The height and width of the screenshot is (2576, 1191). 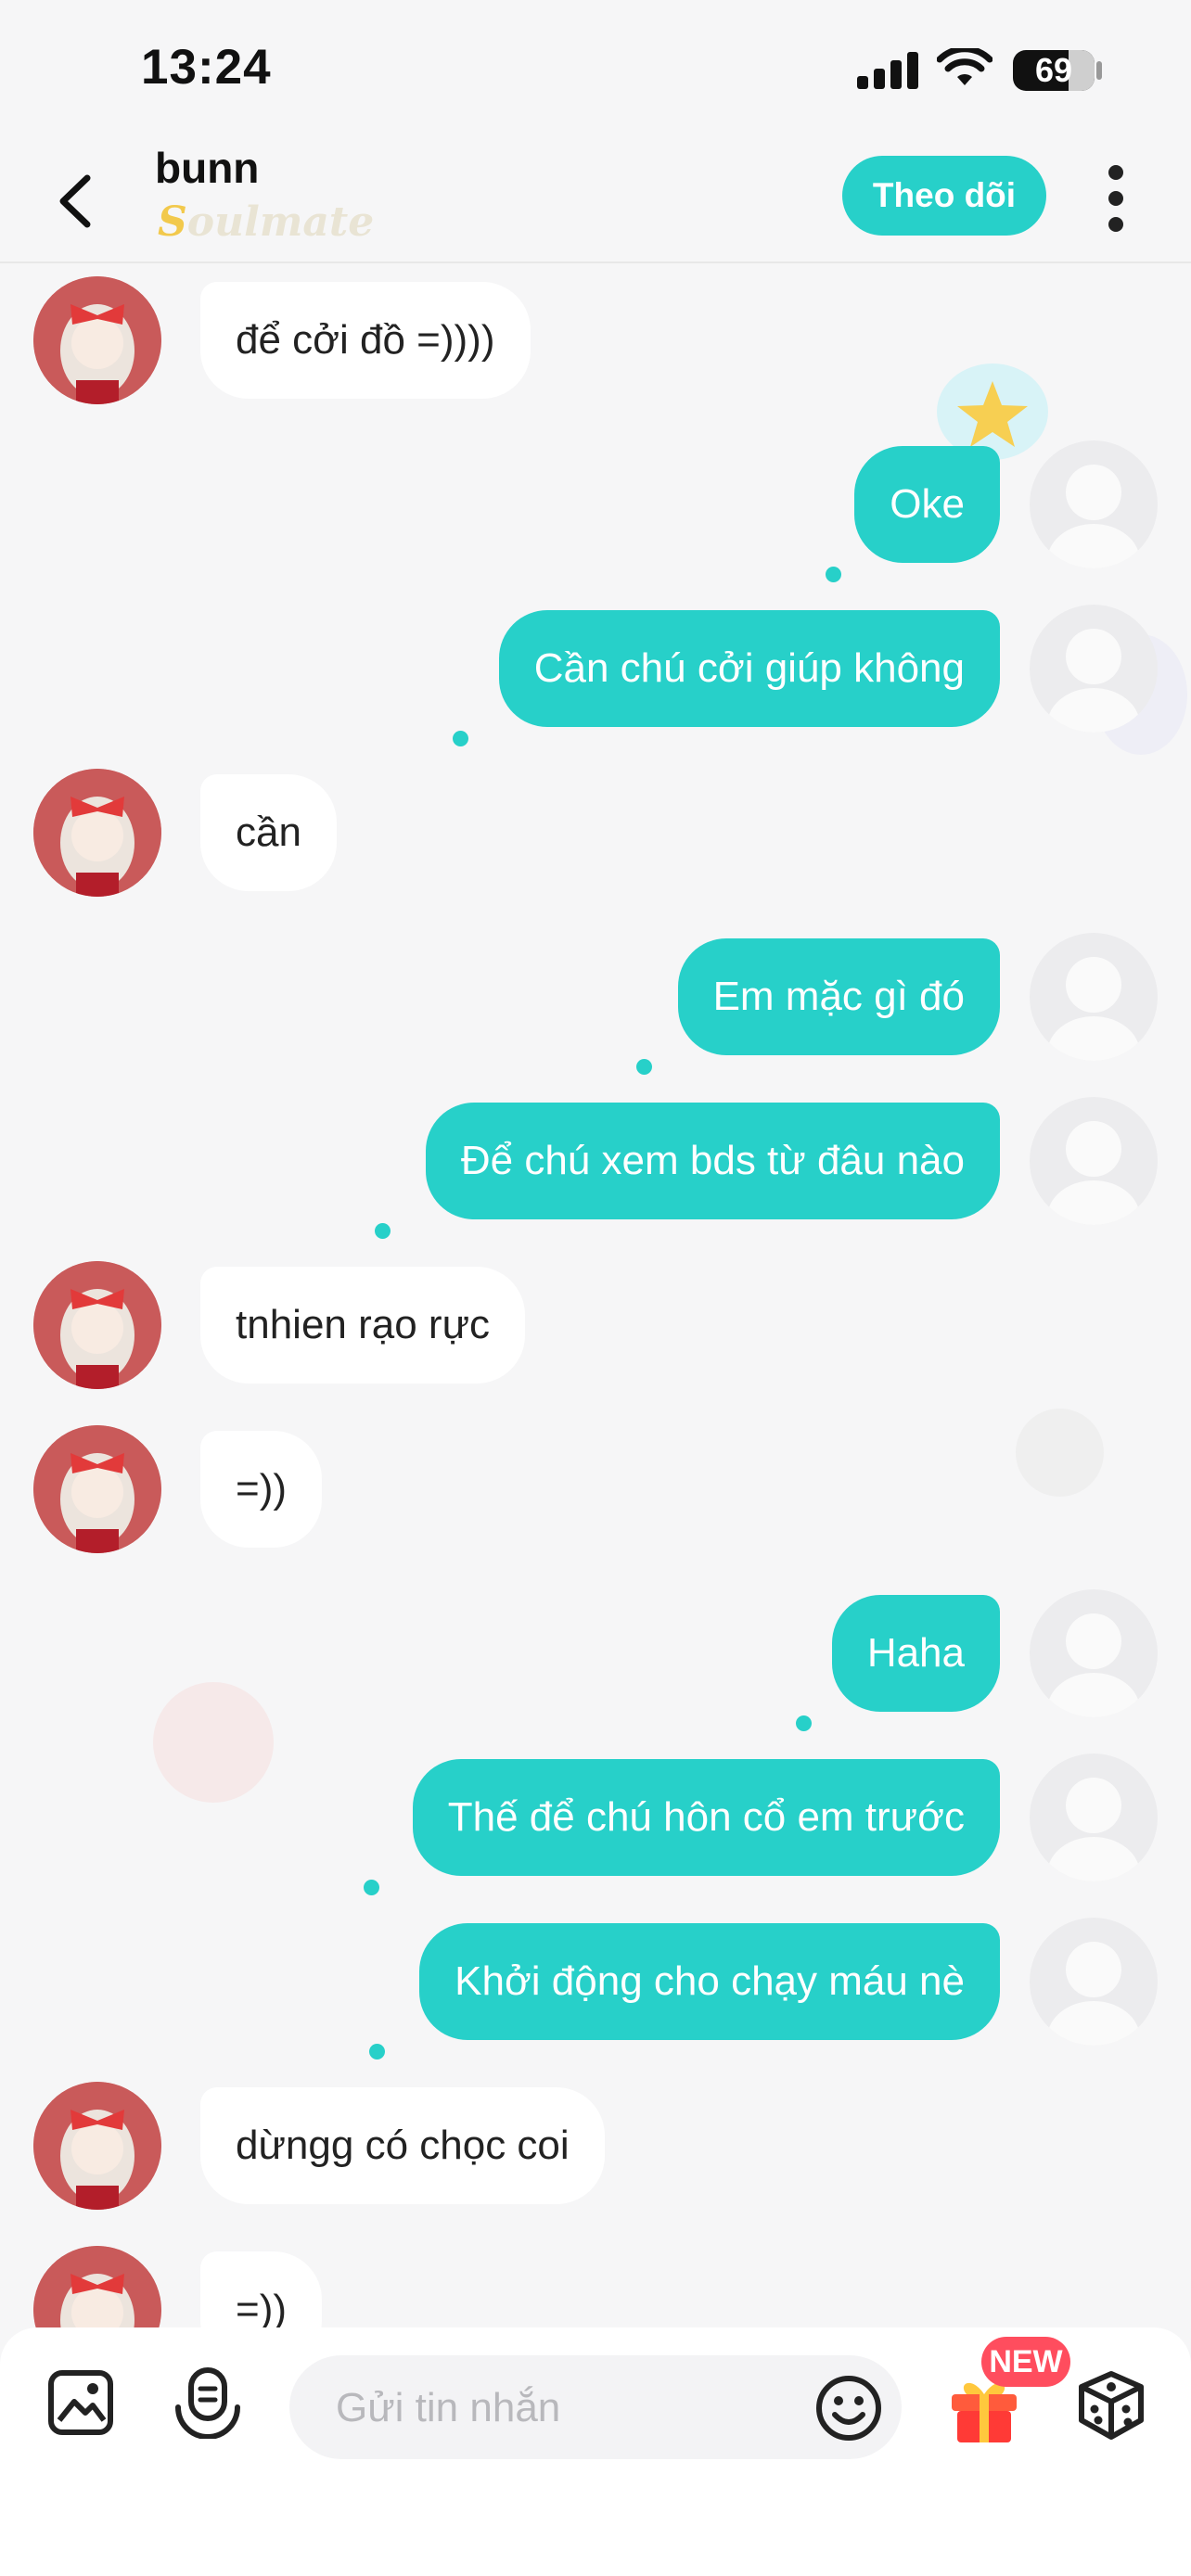 What do you see at coordinates (838, 997) in the screenshot?
I see `message-bubble: Em mặc gì đó` at bounding box center [838, 997].